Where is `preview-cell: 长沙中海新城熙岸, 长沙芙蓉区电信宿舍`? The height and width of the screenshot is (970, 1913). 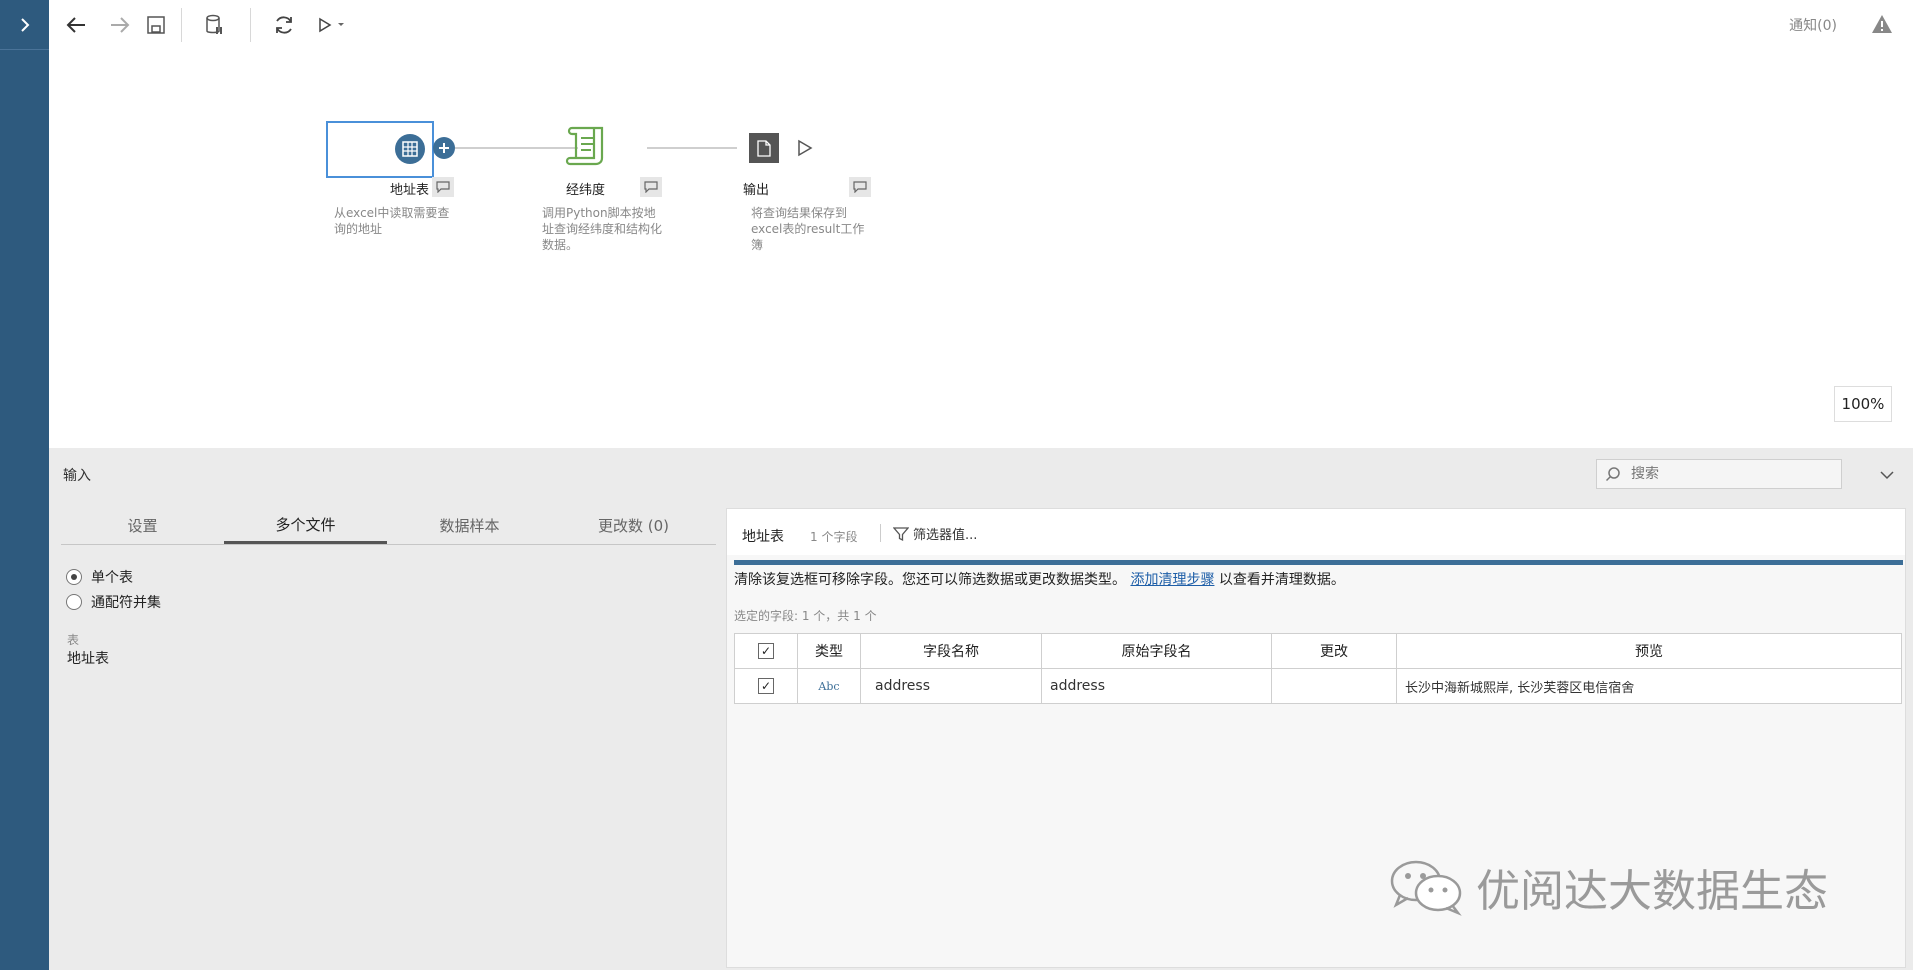
preview-cell: 长沙中海新城熙岸, 长沙芙蓉区电信宿舍 is located at coordinates (1649, 686).